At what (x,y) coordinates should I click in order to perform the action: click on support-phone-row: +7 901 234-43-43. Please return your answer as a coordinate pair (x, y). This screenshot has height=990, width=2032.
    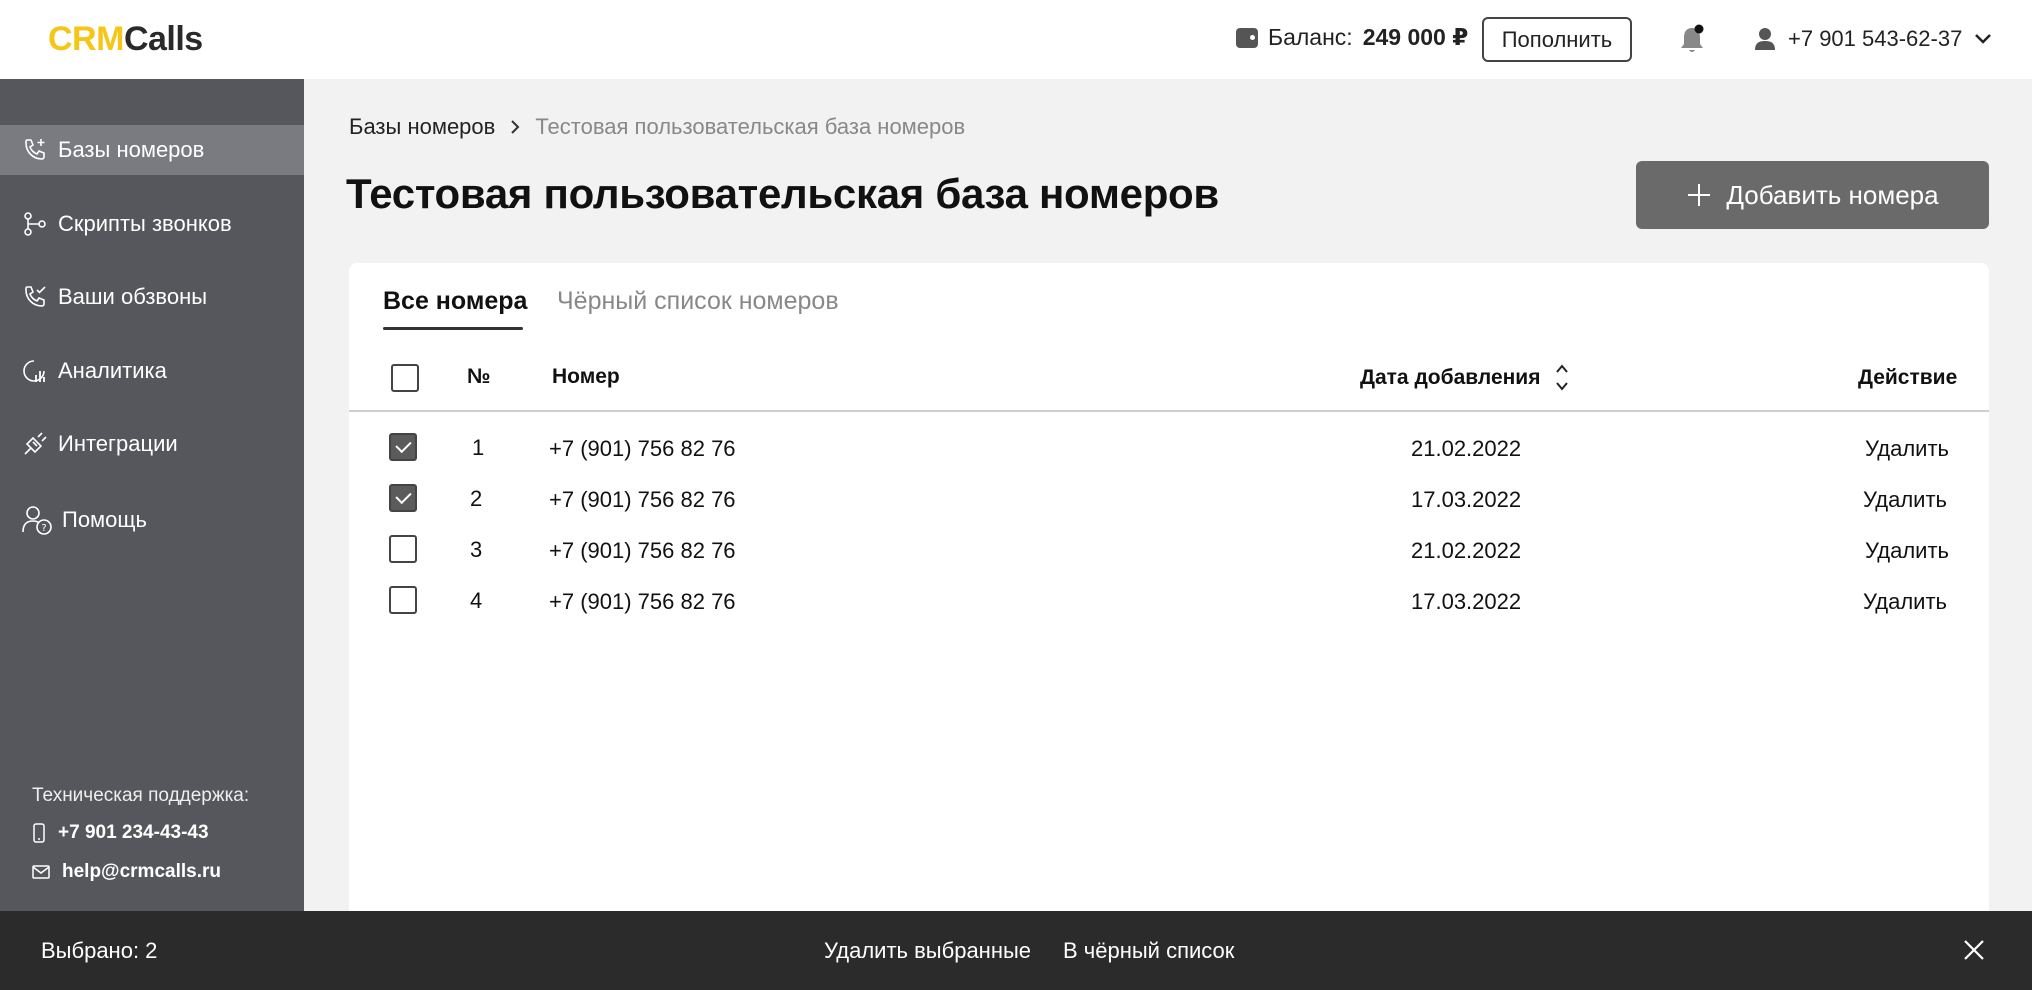
    Looking at the image, I should click on (120, 833).